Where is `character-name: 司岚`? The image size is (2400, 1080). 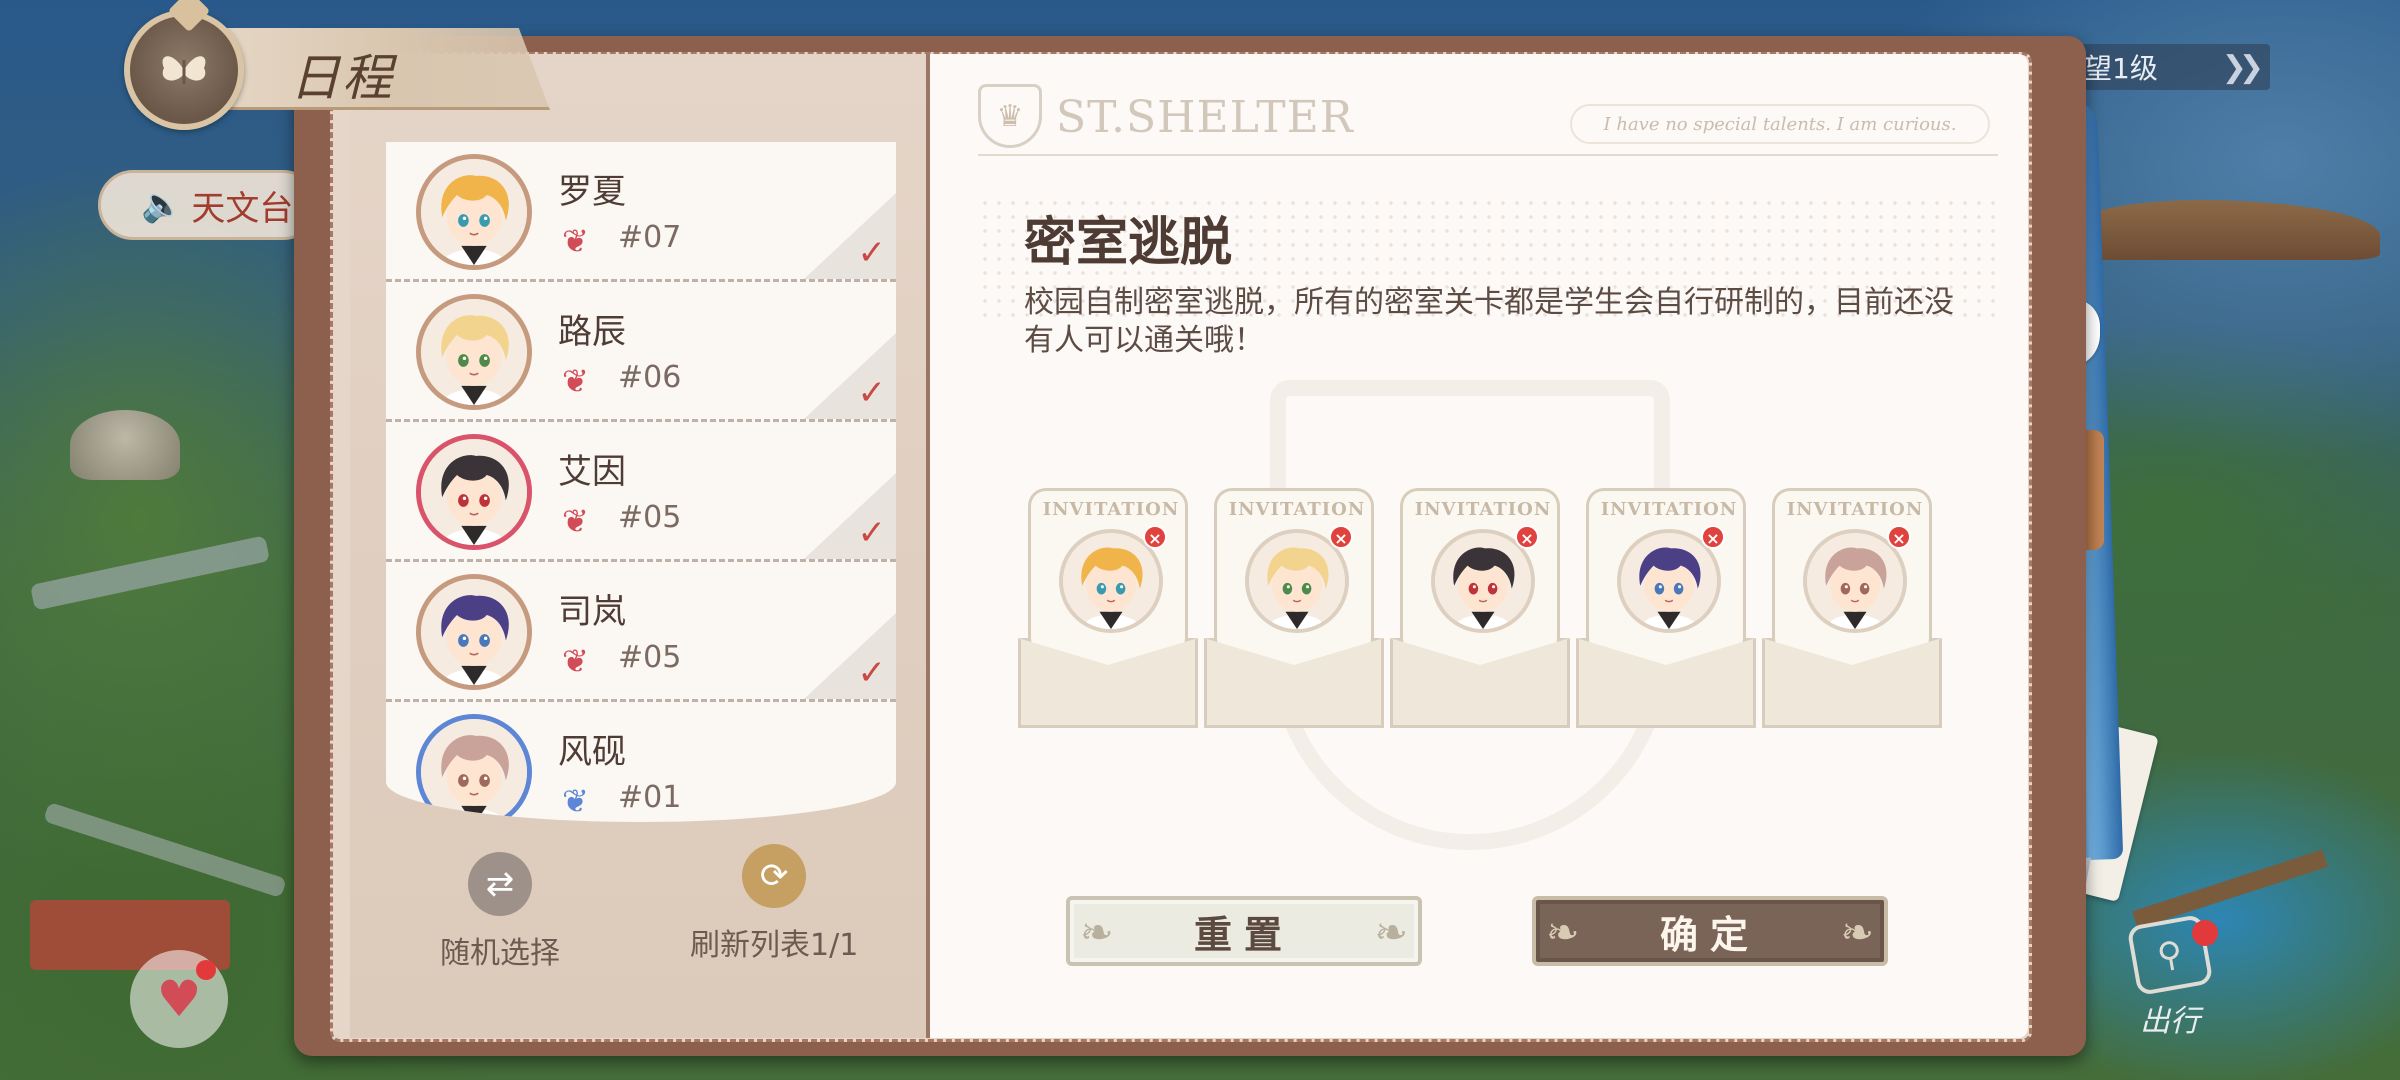 character-name: 司岚 is located at coordinates (592, 612).